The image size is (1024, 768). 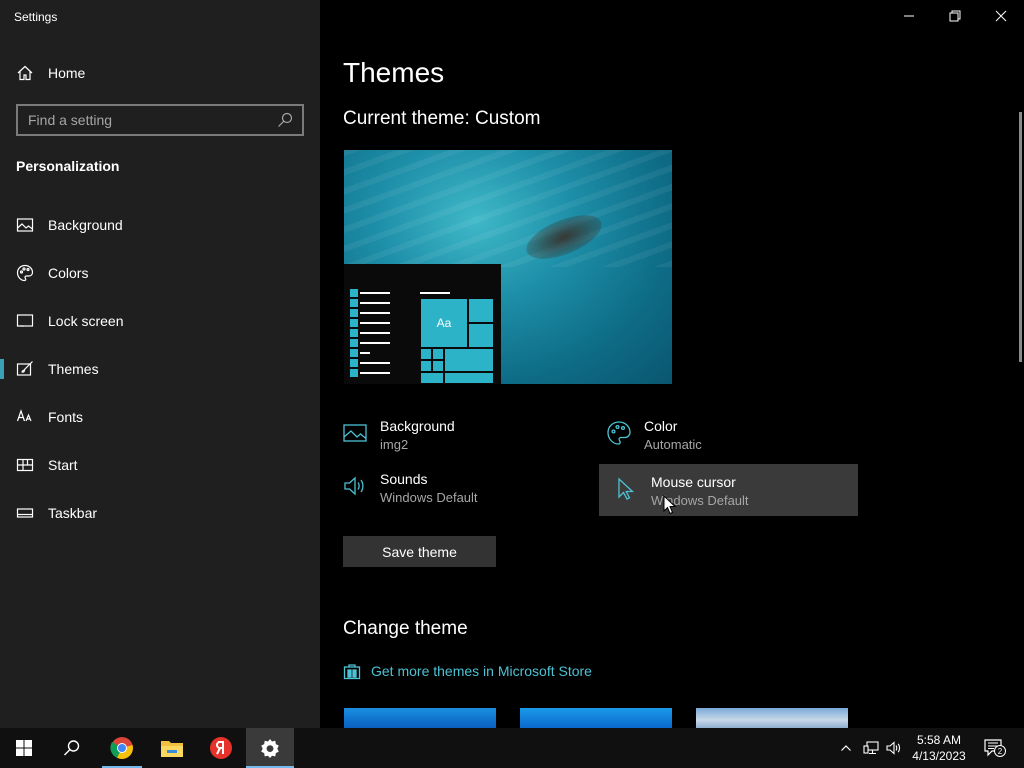 What do you see at coordinates (25, 465) in the screenshot?
I see `start-icon` at bounding box center [25, 465].